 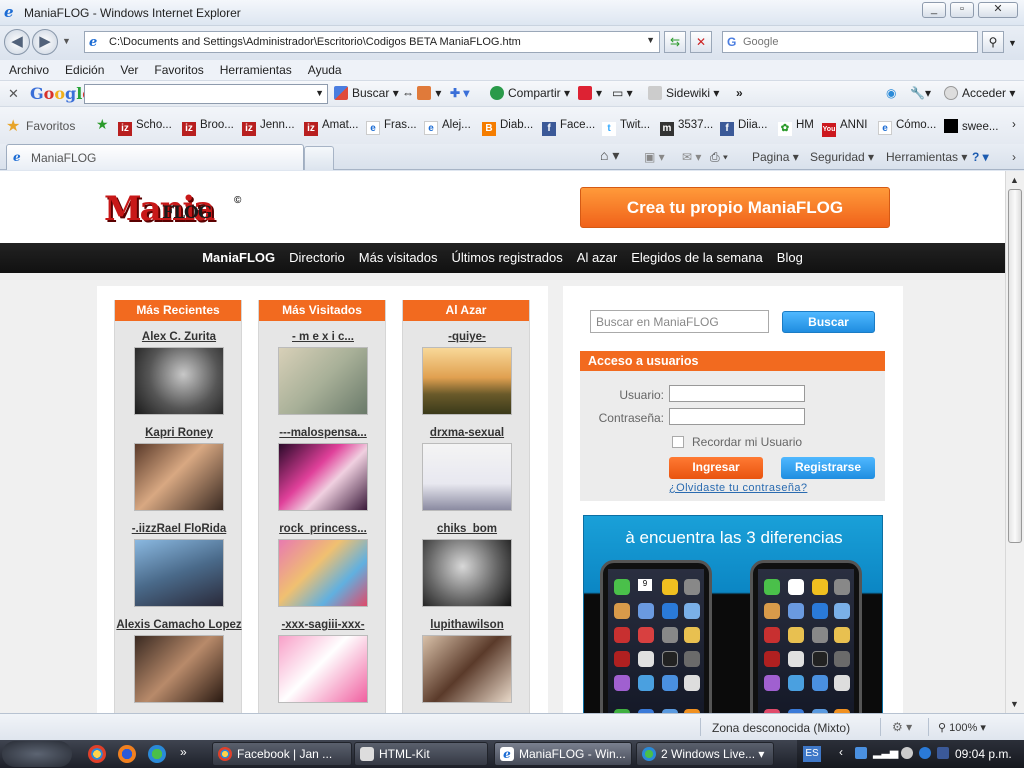 What do you see at coordinates (998, 10) in the screenshot?
I see `close-window-button: ✕` at bounding box center [998, 10].